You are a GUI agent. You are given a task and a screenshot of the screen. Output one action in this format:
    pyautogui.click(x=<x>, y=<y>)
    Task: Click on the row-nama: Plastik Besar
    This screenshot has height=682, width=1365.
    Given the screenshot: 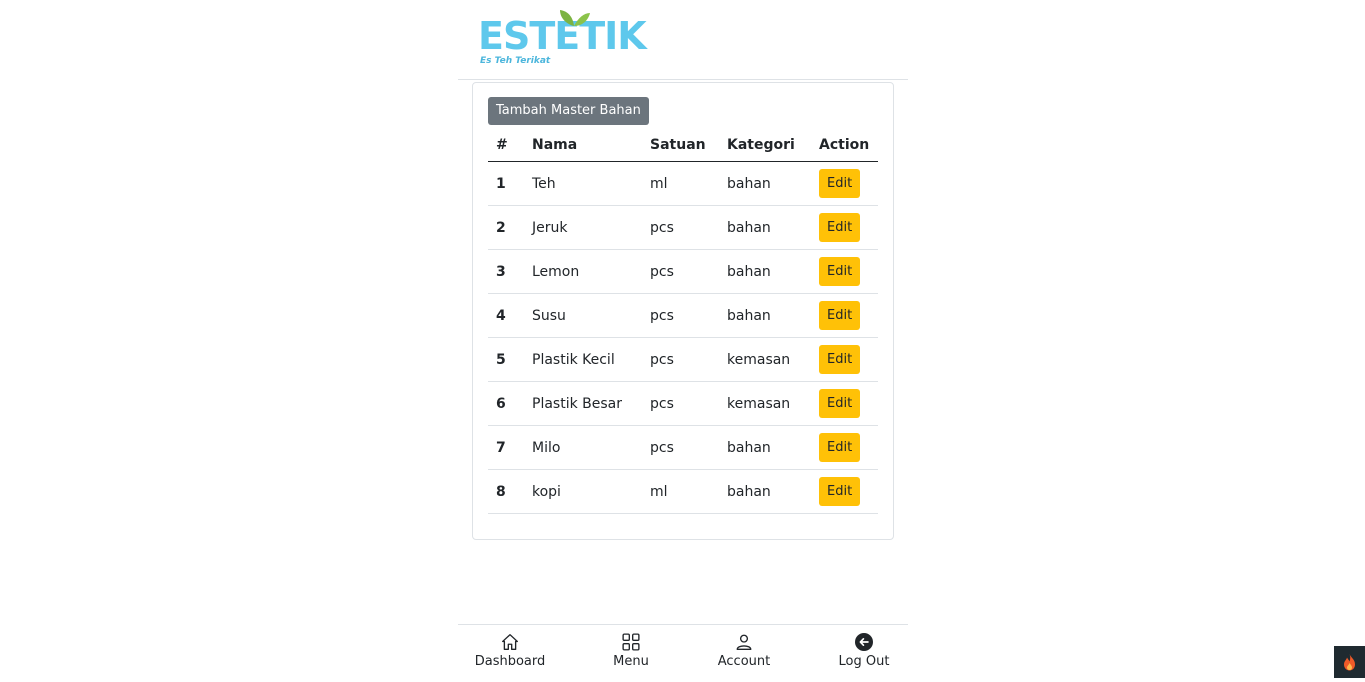 What is the action you would take?
    pyautogui.click(x=583, y=403)
    